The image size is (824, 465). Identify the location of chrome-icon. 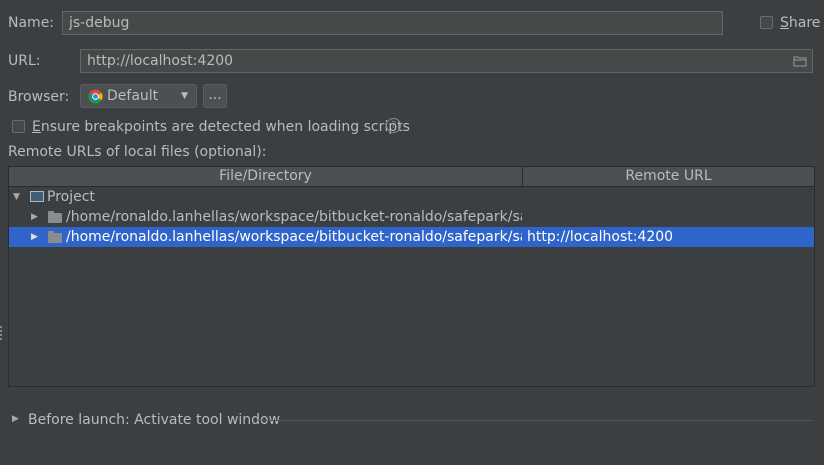
(95, 96).